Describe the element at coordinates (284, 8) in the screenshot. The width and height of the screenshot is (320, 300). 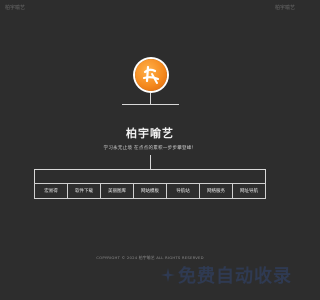
I see `corner-watermark-right: 柏宇喻艺` at that location.